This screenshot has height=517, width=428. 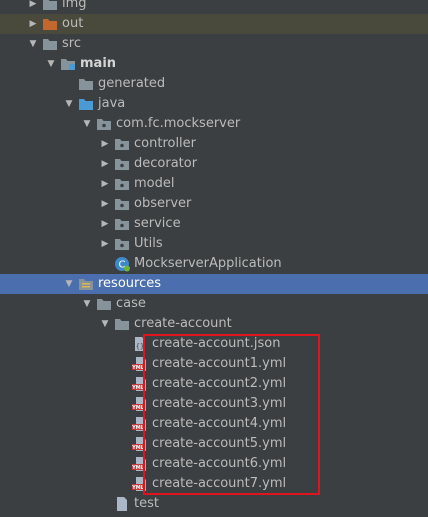 I want to click on tree-row: ▶YMLcreate-account3.yml, so click(x=214, y=404).